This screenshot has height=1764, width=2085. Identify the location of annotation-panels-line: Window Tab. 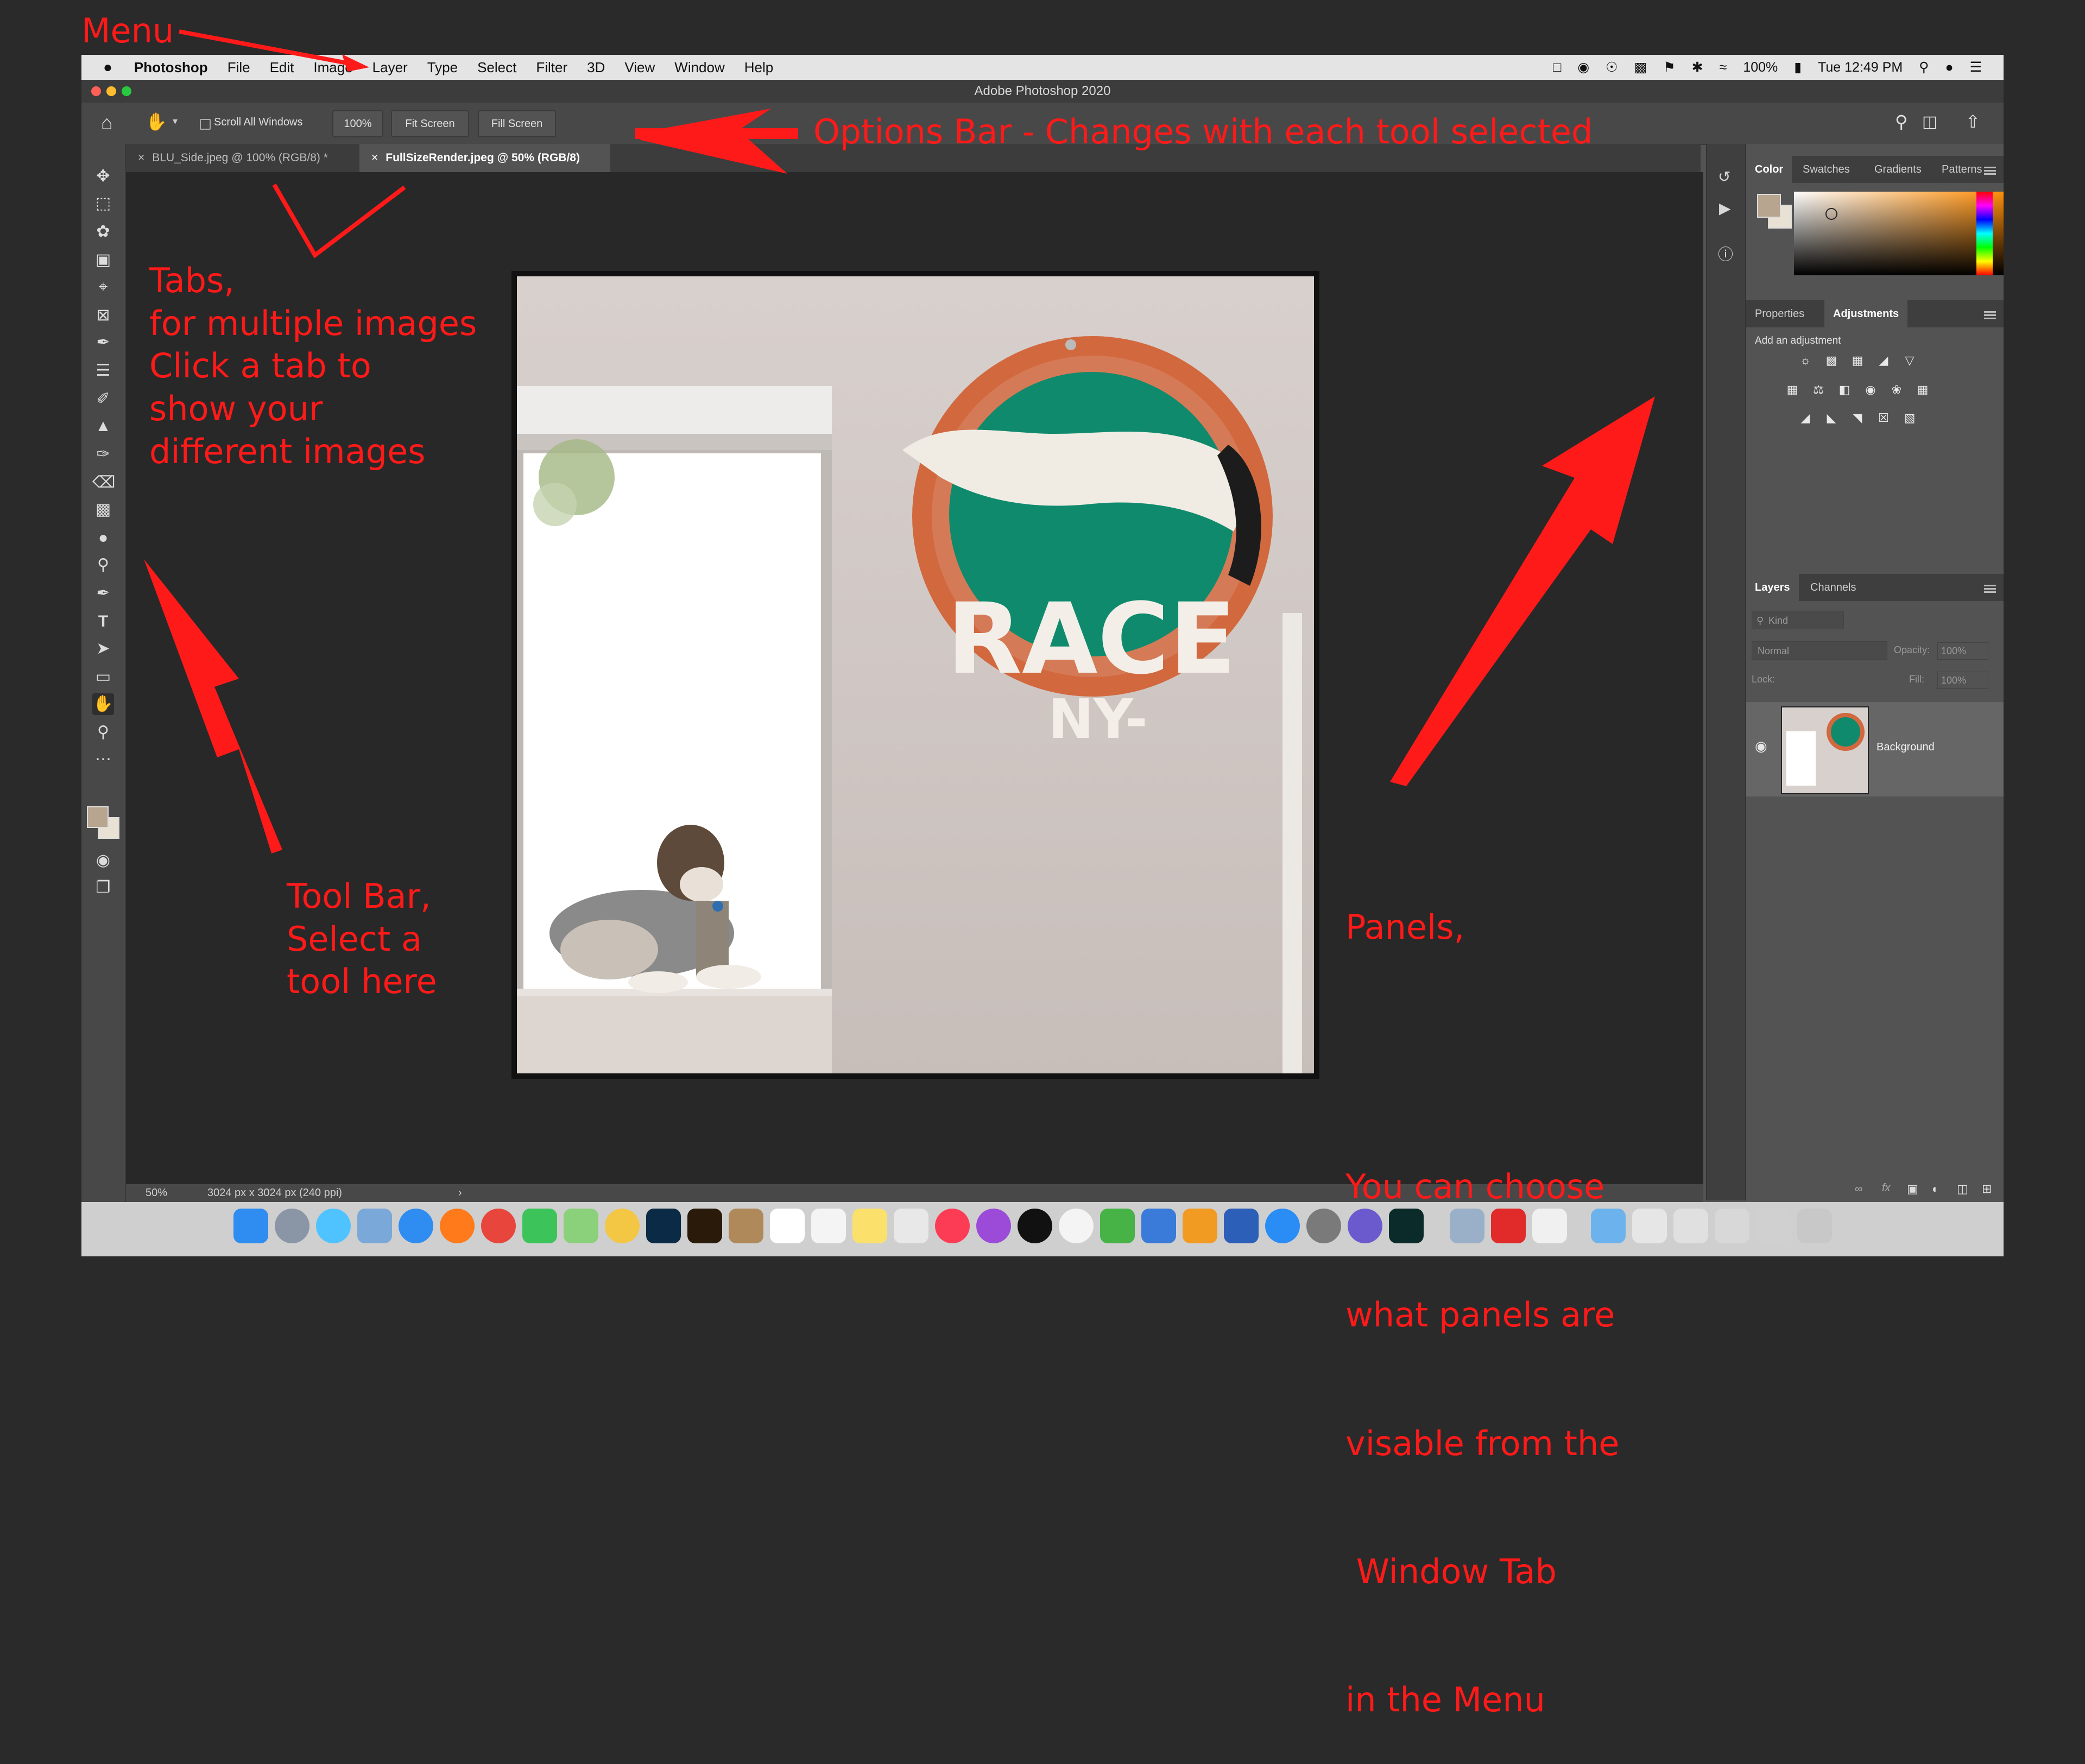
(1451, 1571).